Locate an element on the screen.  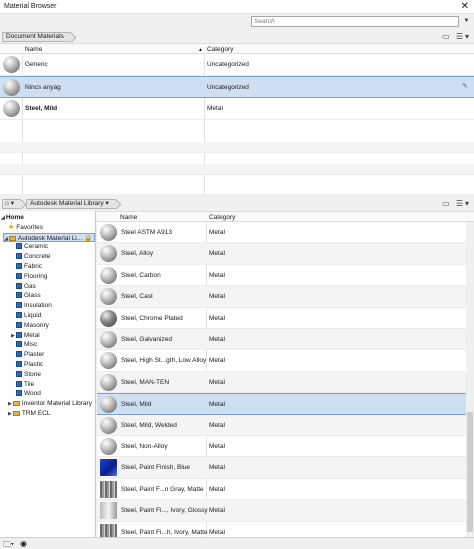
library-material-row: Steel, Mild, Welded Metal is located at coordinates (281, 425).